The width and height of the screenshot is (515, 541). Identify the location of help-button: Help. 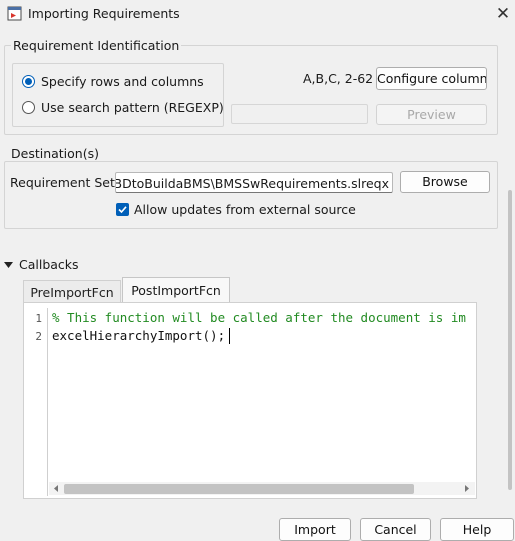
(477, 529).